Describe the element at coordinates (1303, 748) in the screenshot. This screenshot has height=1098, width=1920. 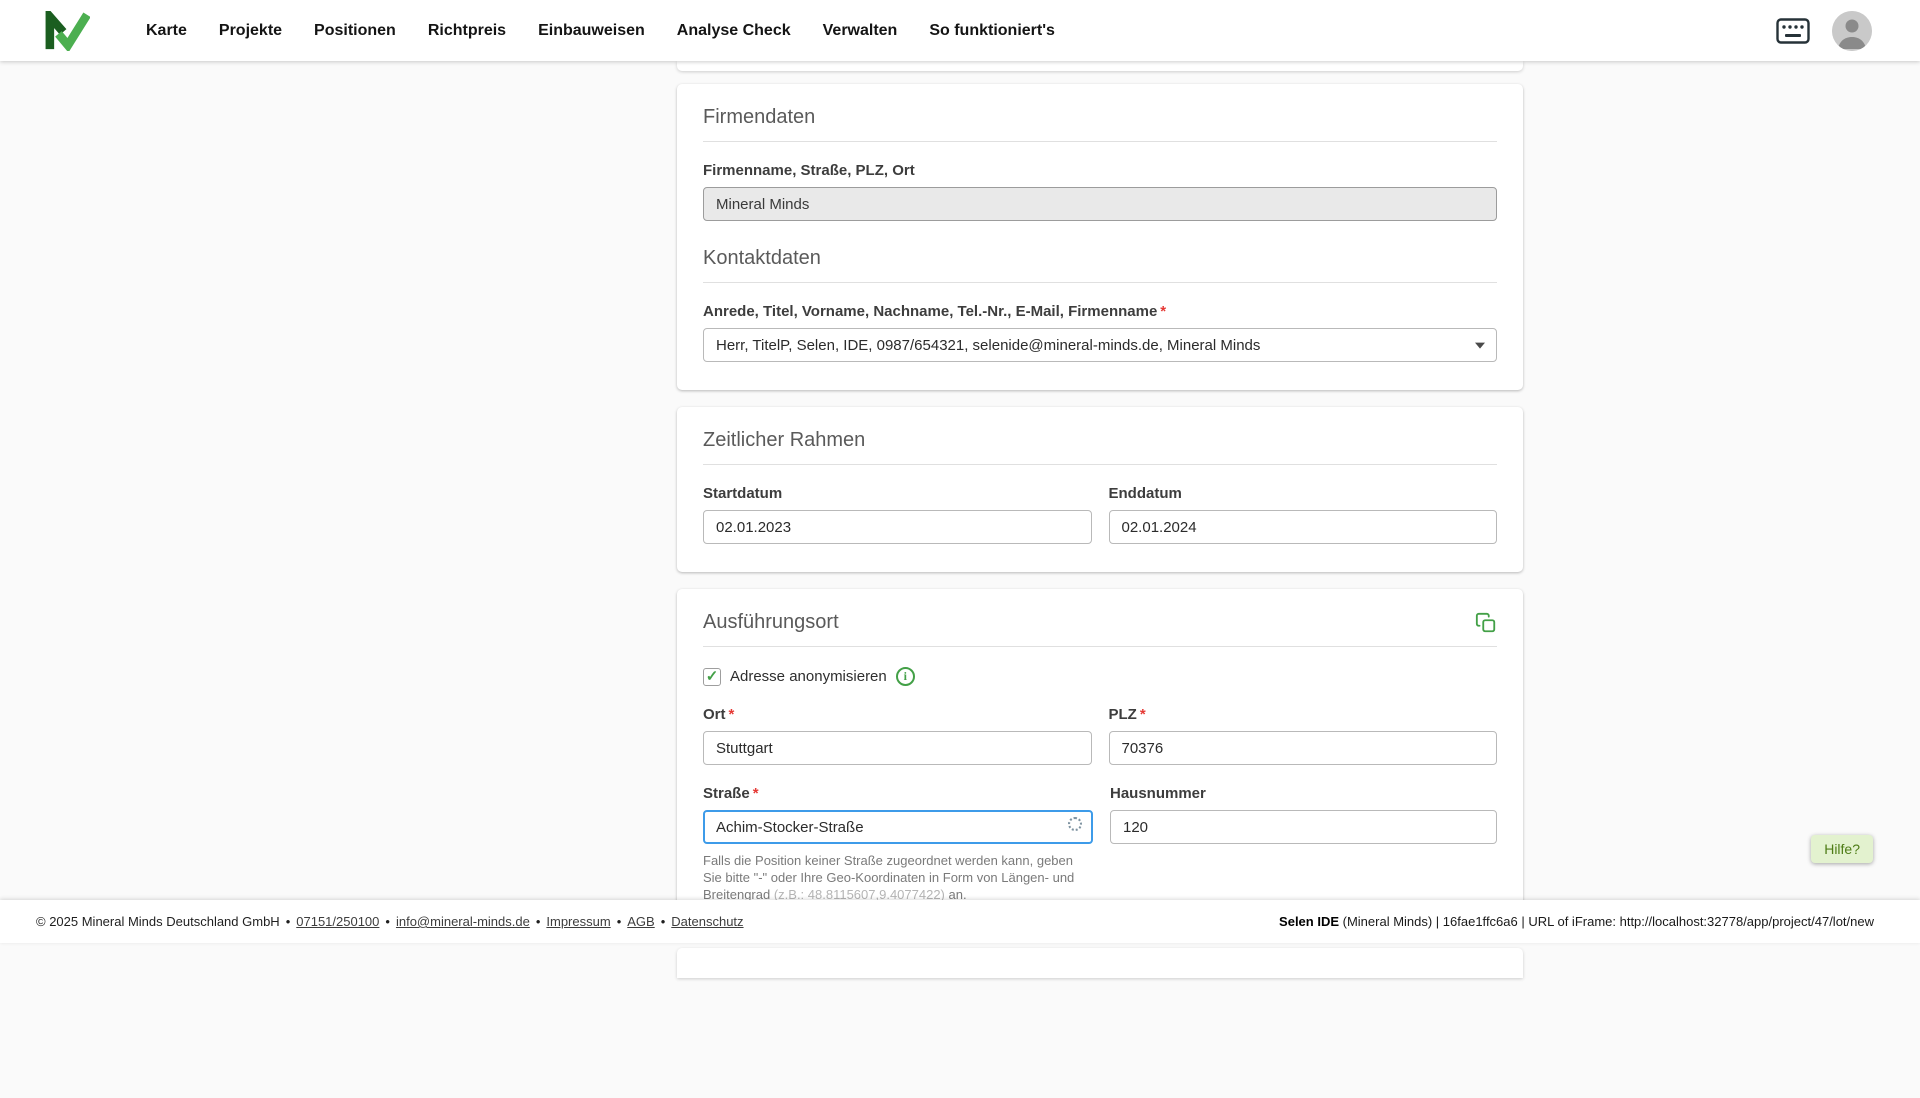
I see `plz-input` at that location.